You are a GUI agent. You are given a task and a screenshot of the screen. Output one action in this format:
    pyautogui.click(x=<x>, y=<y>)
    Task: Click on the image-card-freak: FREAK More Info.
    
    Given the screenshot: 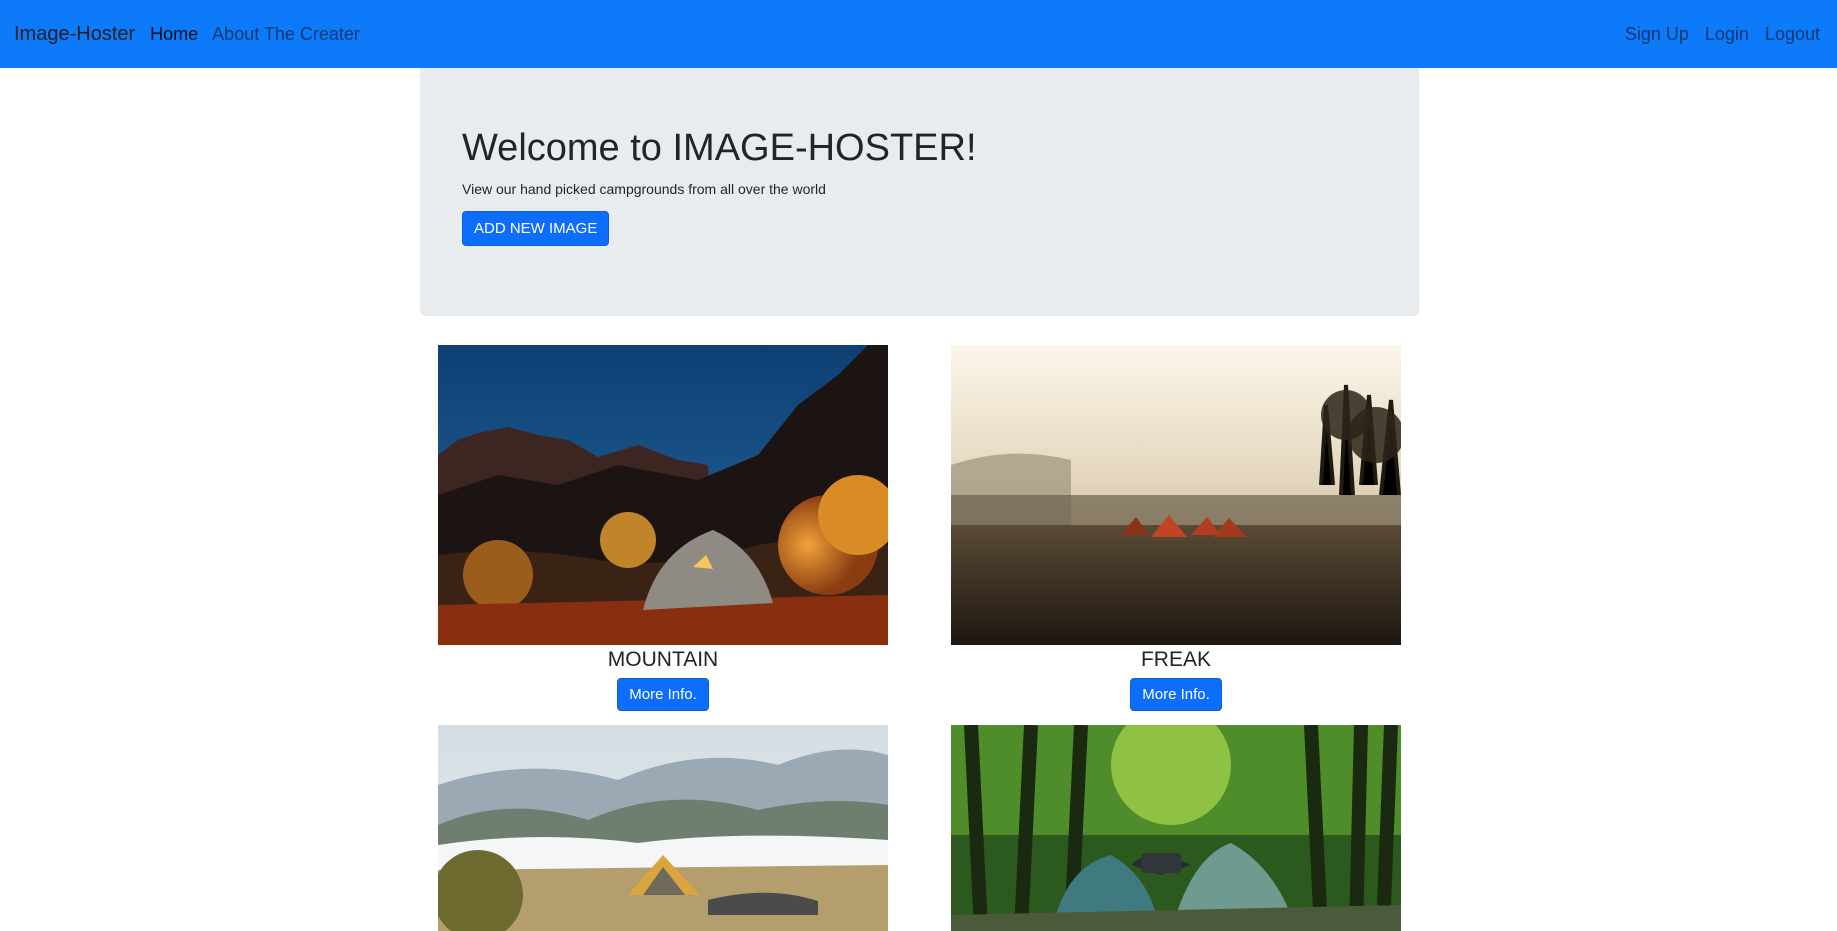 What is the action you would take?
    pyautogui.click(x=1176, y=528)
    